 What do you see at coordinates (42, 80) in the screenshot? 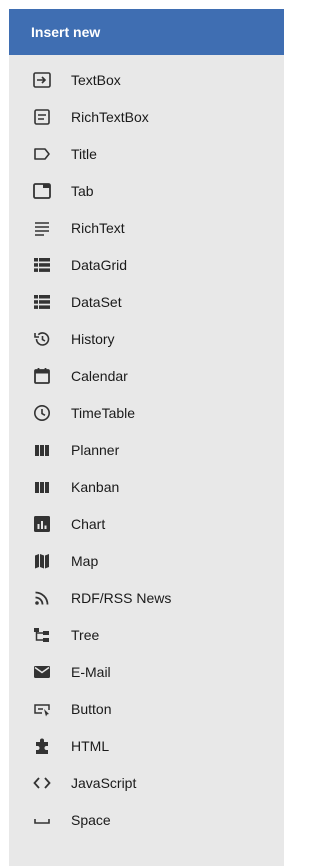
I see `textbox-icon` at bounding box center [42, 80].